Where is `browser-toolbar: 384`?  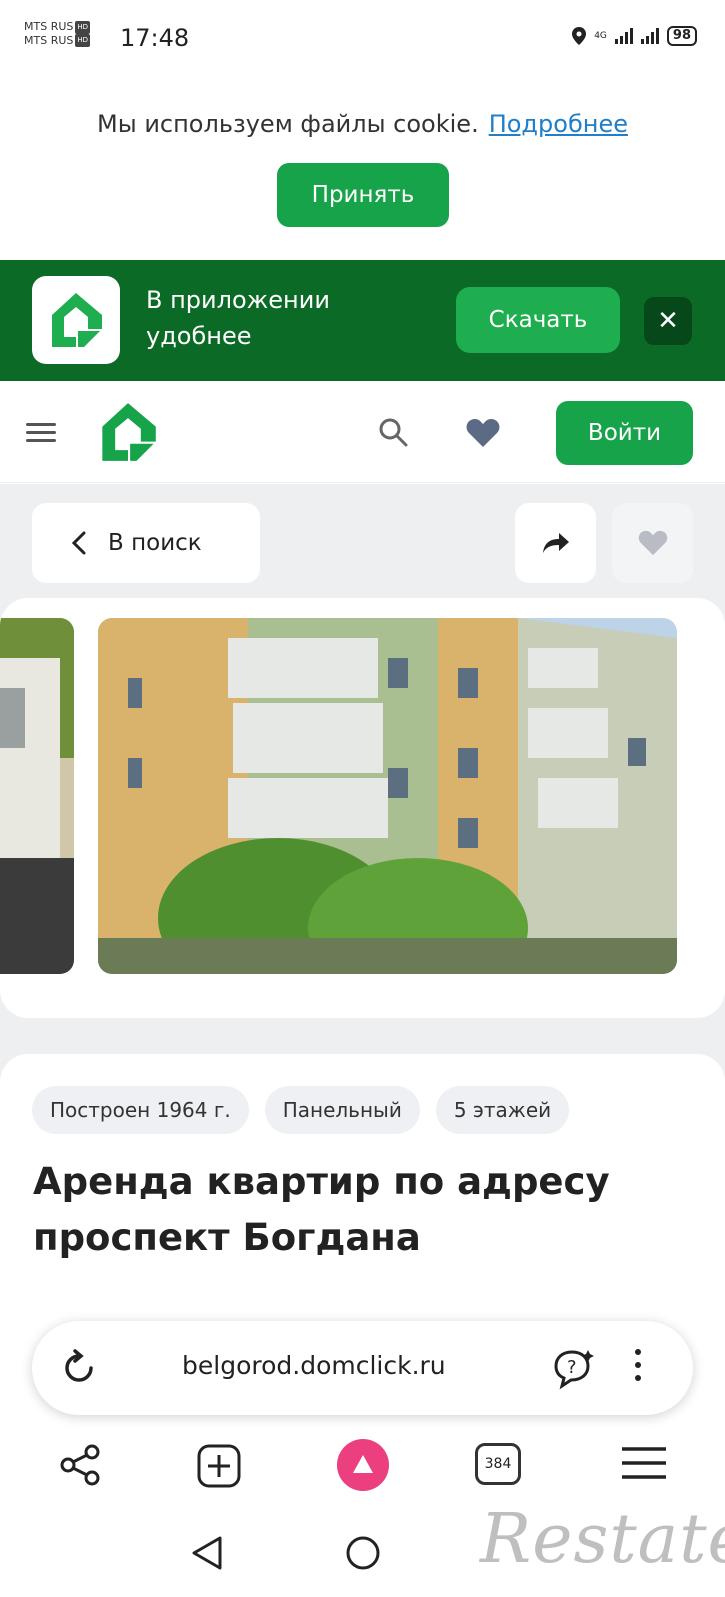 browser-toolbar: 384 is located at coordinates (362, 1468).